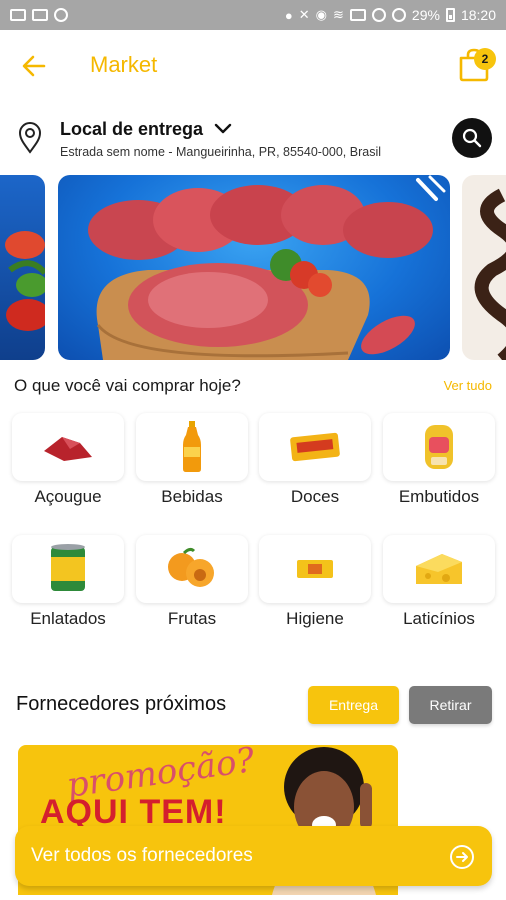 Image resolution: width=506 pixels, height=900 pixels. I want to click on back-arrow-icon, so click(34, 66).